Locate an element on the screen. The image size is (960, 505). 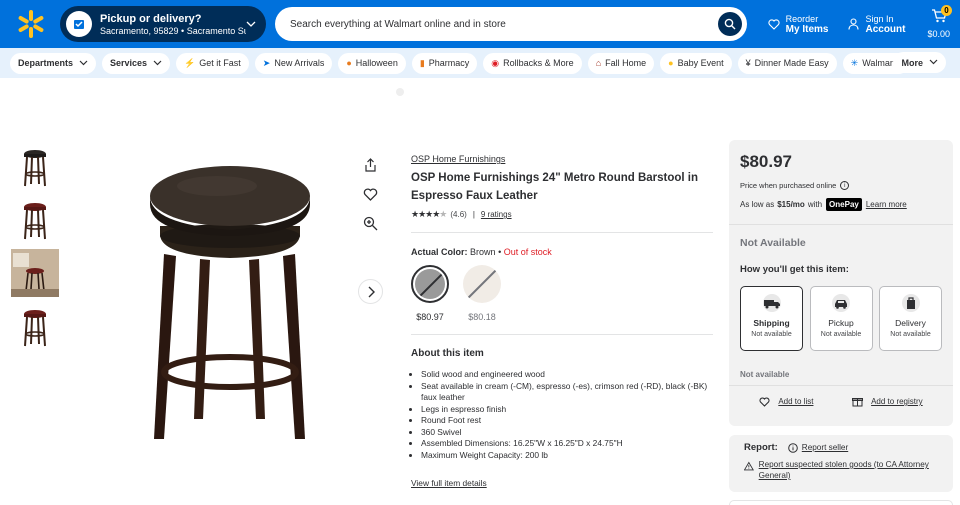
option-name: Shipping is located at coordinates (771, 323).